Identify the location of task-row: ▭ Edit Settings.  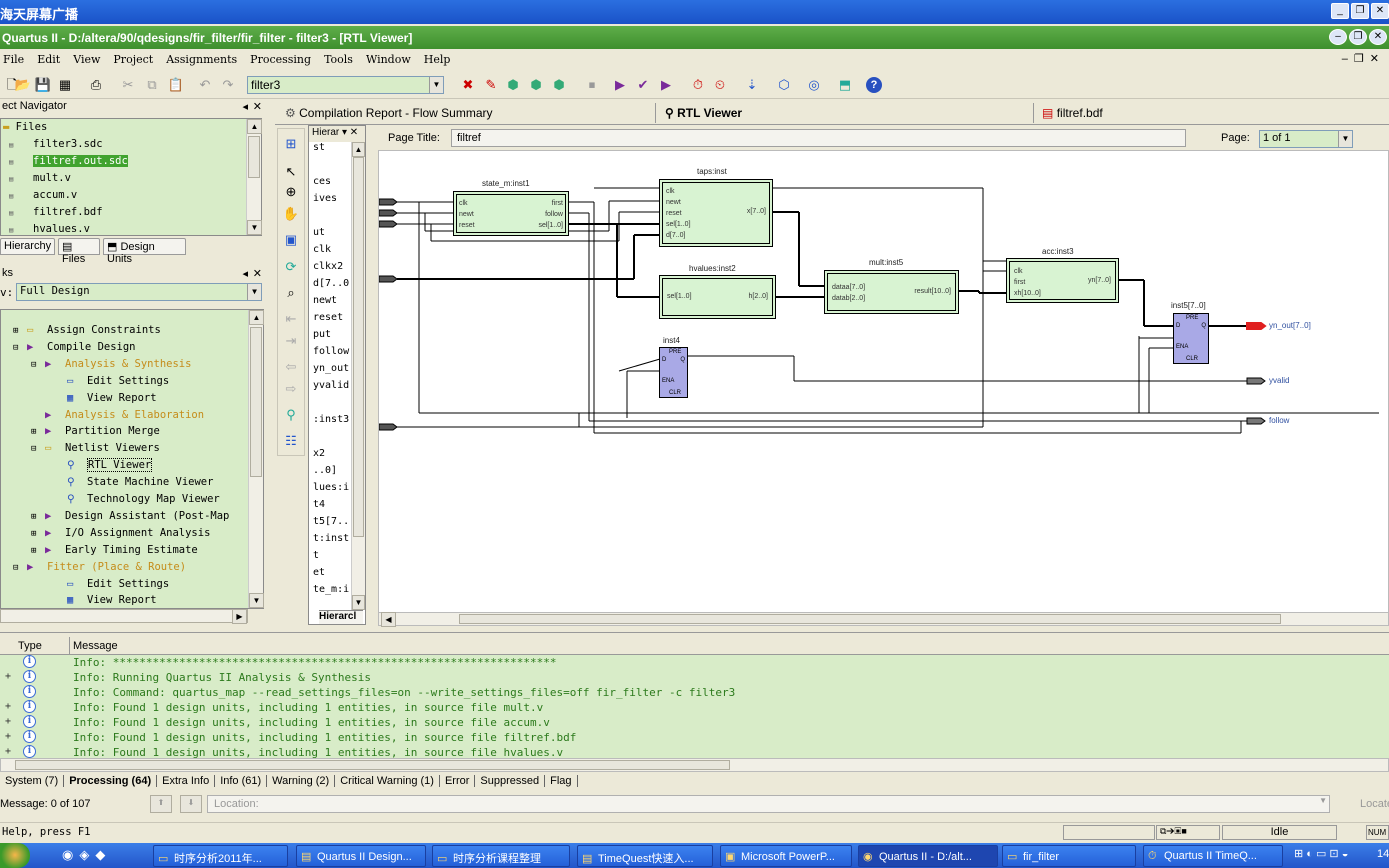
(111, 383).